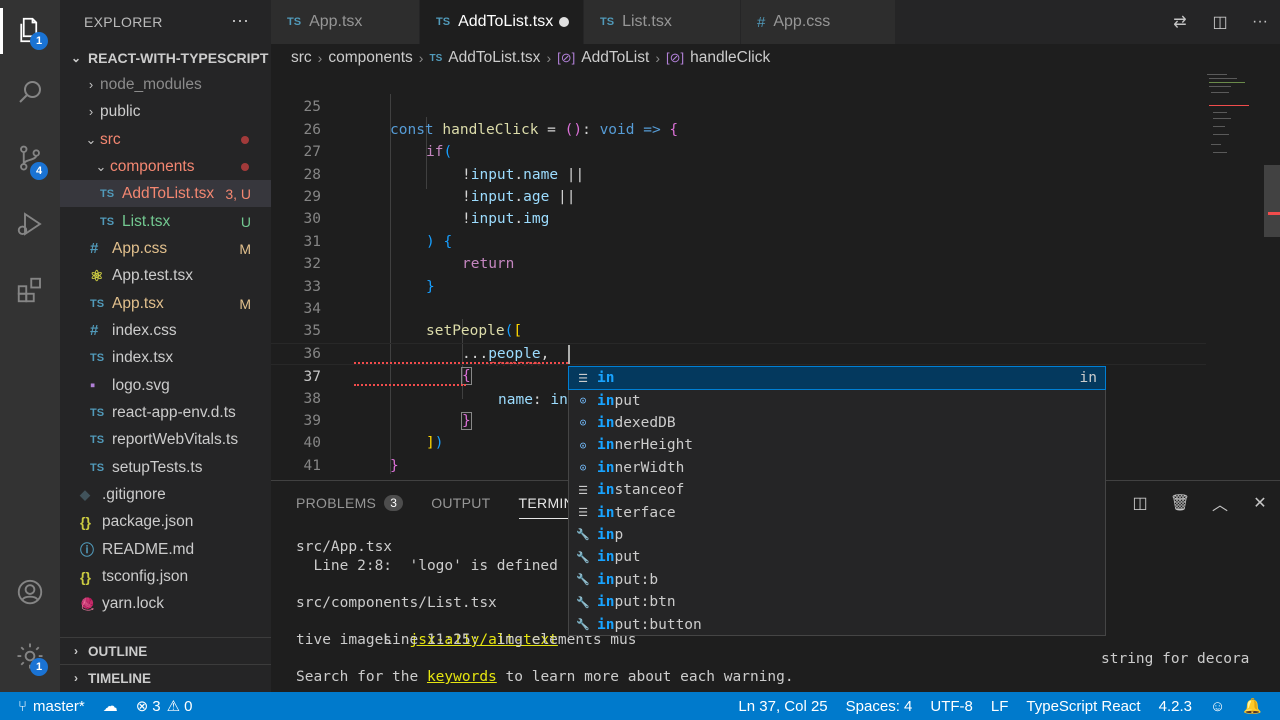  Describe the element at coordinates (165, 467) in the screenshot. I see `tree-item-setup-tests: TS setupTests.ts` at that location.